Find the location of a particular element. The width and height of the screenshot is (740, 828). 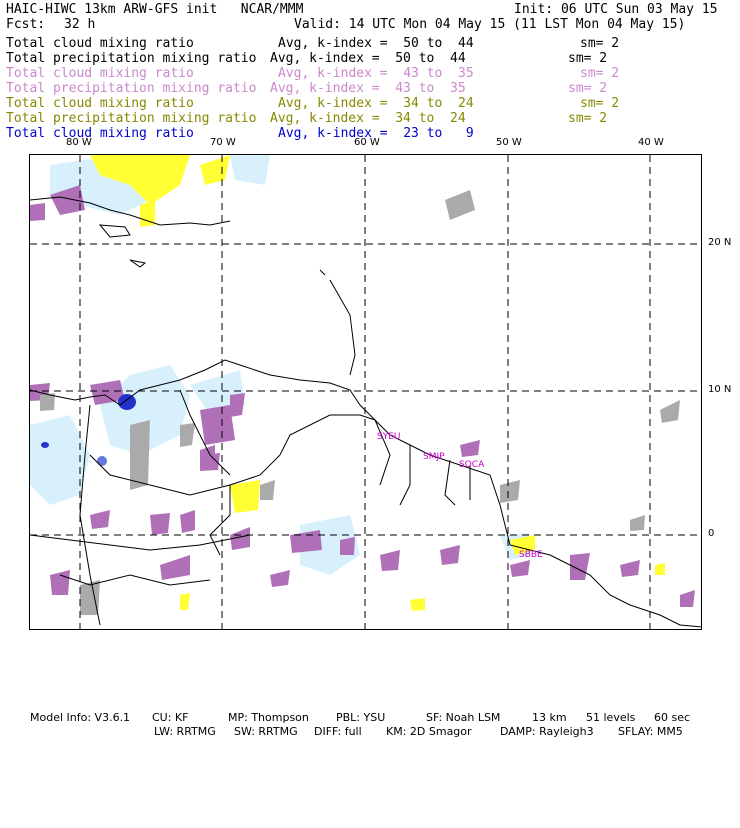

lon-label-80w: 80 W is located at coordinates (79, 142).